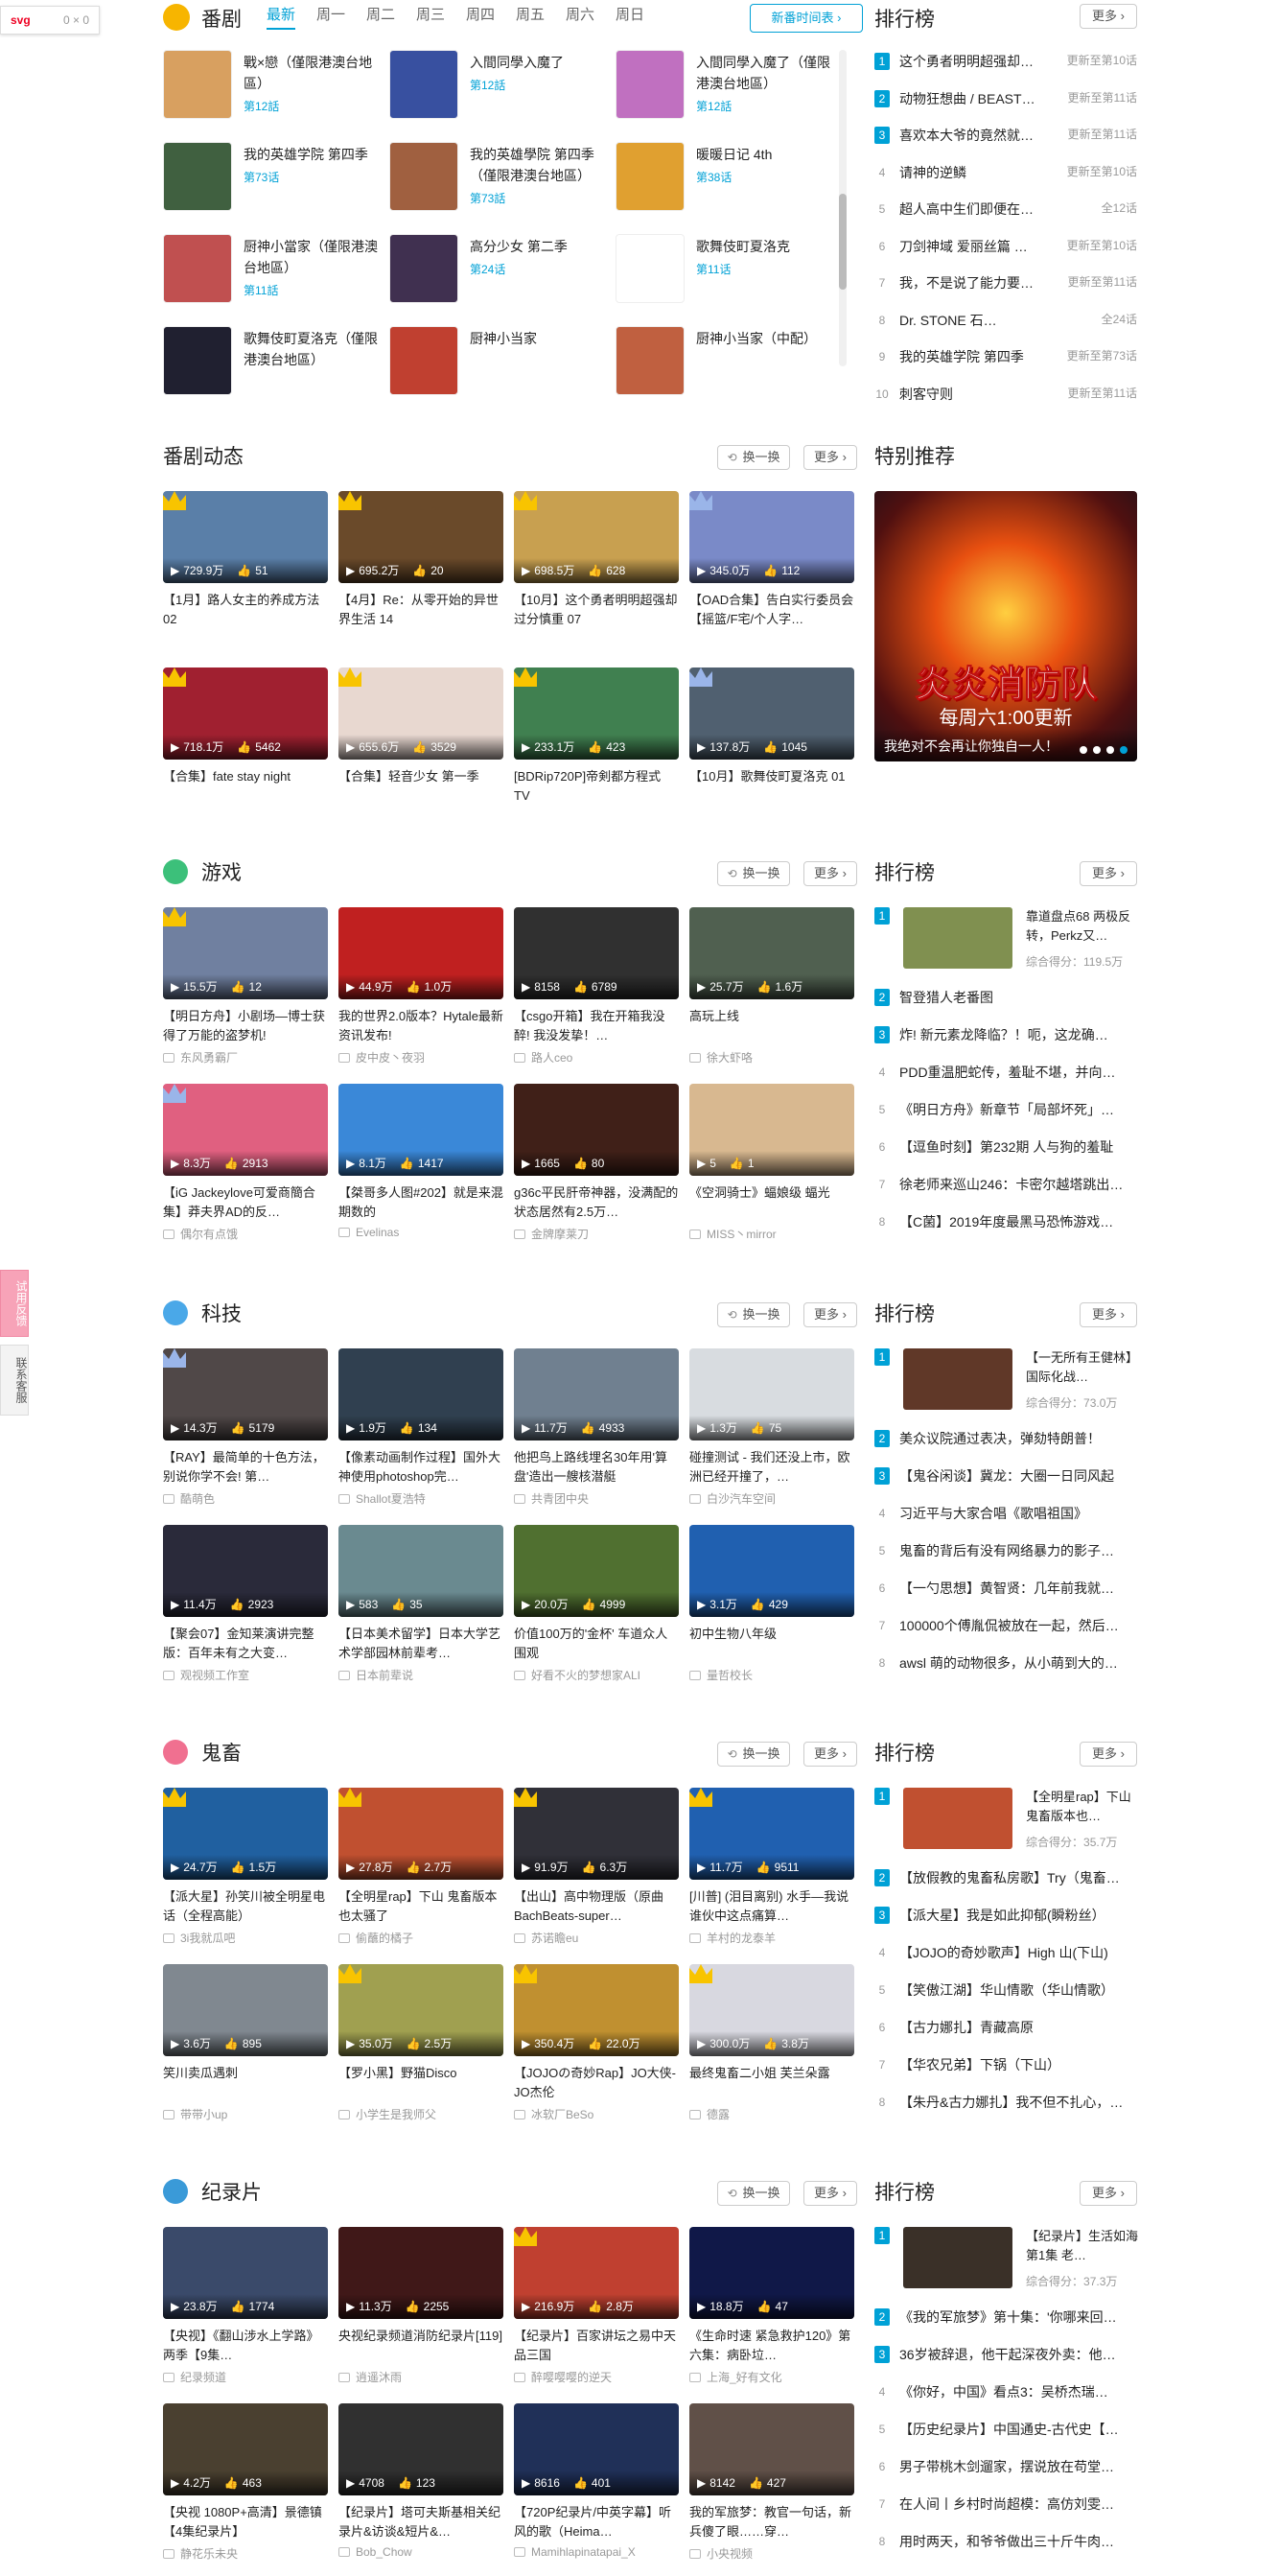 This screenshot has height=2576, width=1279. What do you see at coordinates (772, 1604) in the screenshot?
I see `video-card: ▶ 3.1万 👍 429 初中生物八年级 量哲校长` at bounding box center [772, 1604].